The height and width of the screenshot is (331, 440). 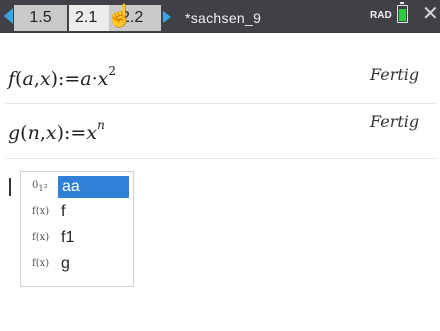 What do you see at coordinates (77, 212) in the screenshot?
I see `autocomplete-item: f(x) f` at bounding box center [77, 212].